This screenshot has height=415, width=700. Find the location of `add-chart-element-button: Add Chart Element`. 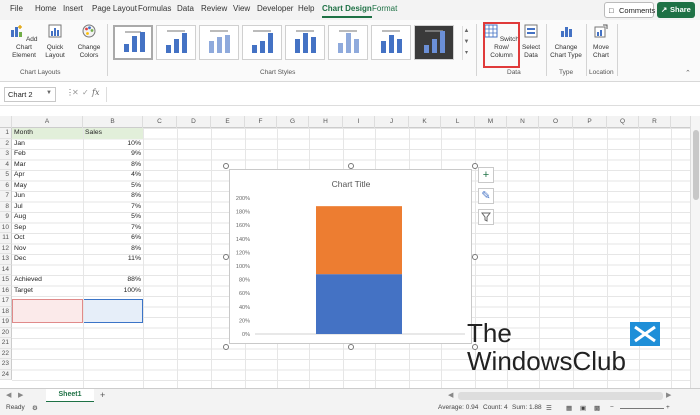

add-chart-element-button: Add Chart Element is located at coordinates (24, 42).